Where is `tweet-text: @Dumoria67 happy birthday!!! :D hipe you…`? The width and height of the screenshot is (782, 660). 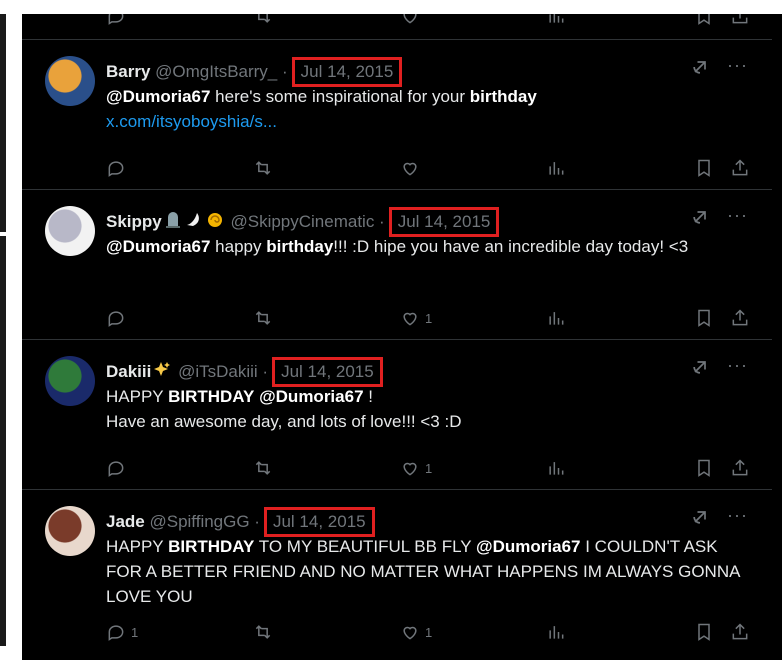
tweet-text: @Dumoria67 happy birthday!!! :D hipe you… is located at coordinates (430, 246).